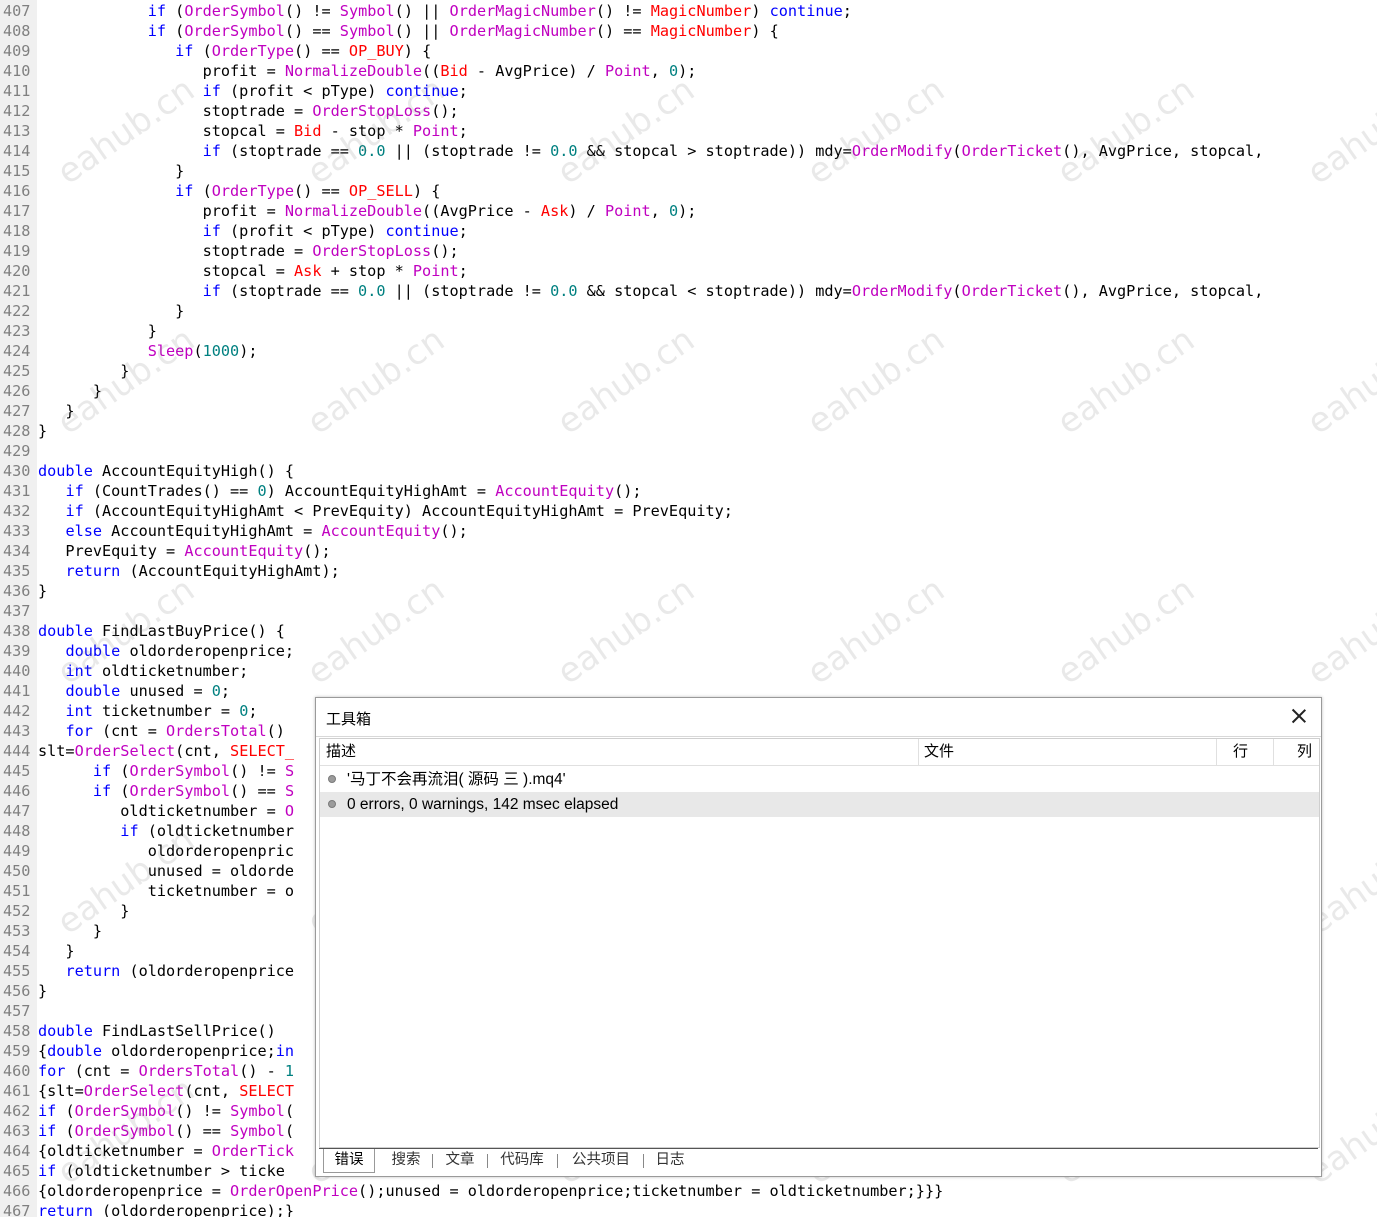 The width and height of the screenshot is (1377, 1217). What do you see at coordinates (18, 1209) in the screenshot?
I see `line-number: 467` at bounding box center [18, 1209].